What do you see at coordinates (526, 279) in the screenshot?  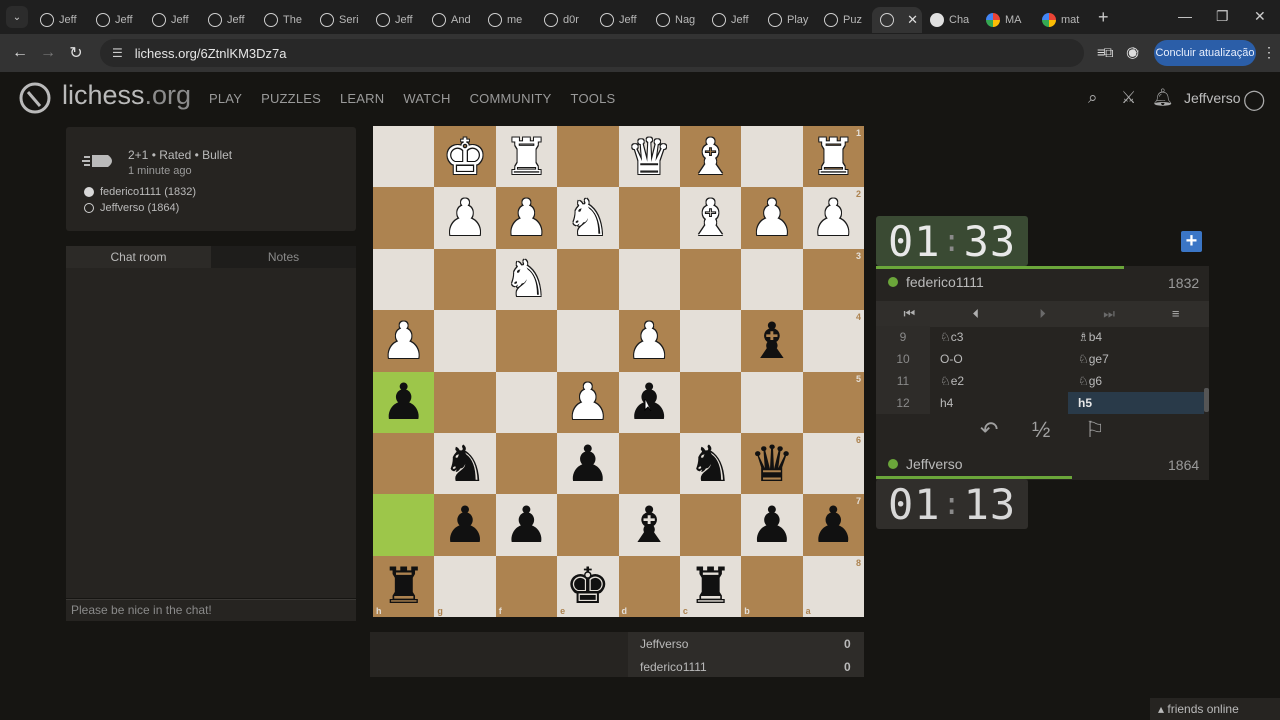 I see `white-knight-icon: ♞` at bounding box center [526, 279].